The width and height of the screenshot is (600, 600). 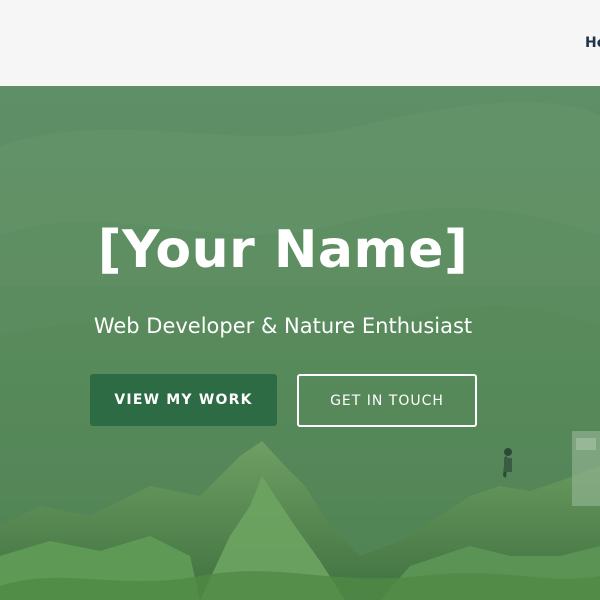 What do you see at coordinates (283, 250) in the screenshot?
I see `hero-title: [Your Name]` at bounding box center [283, 250].